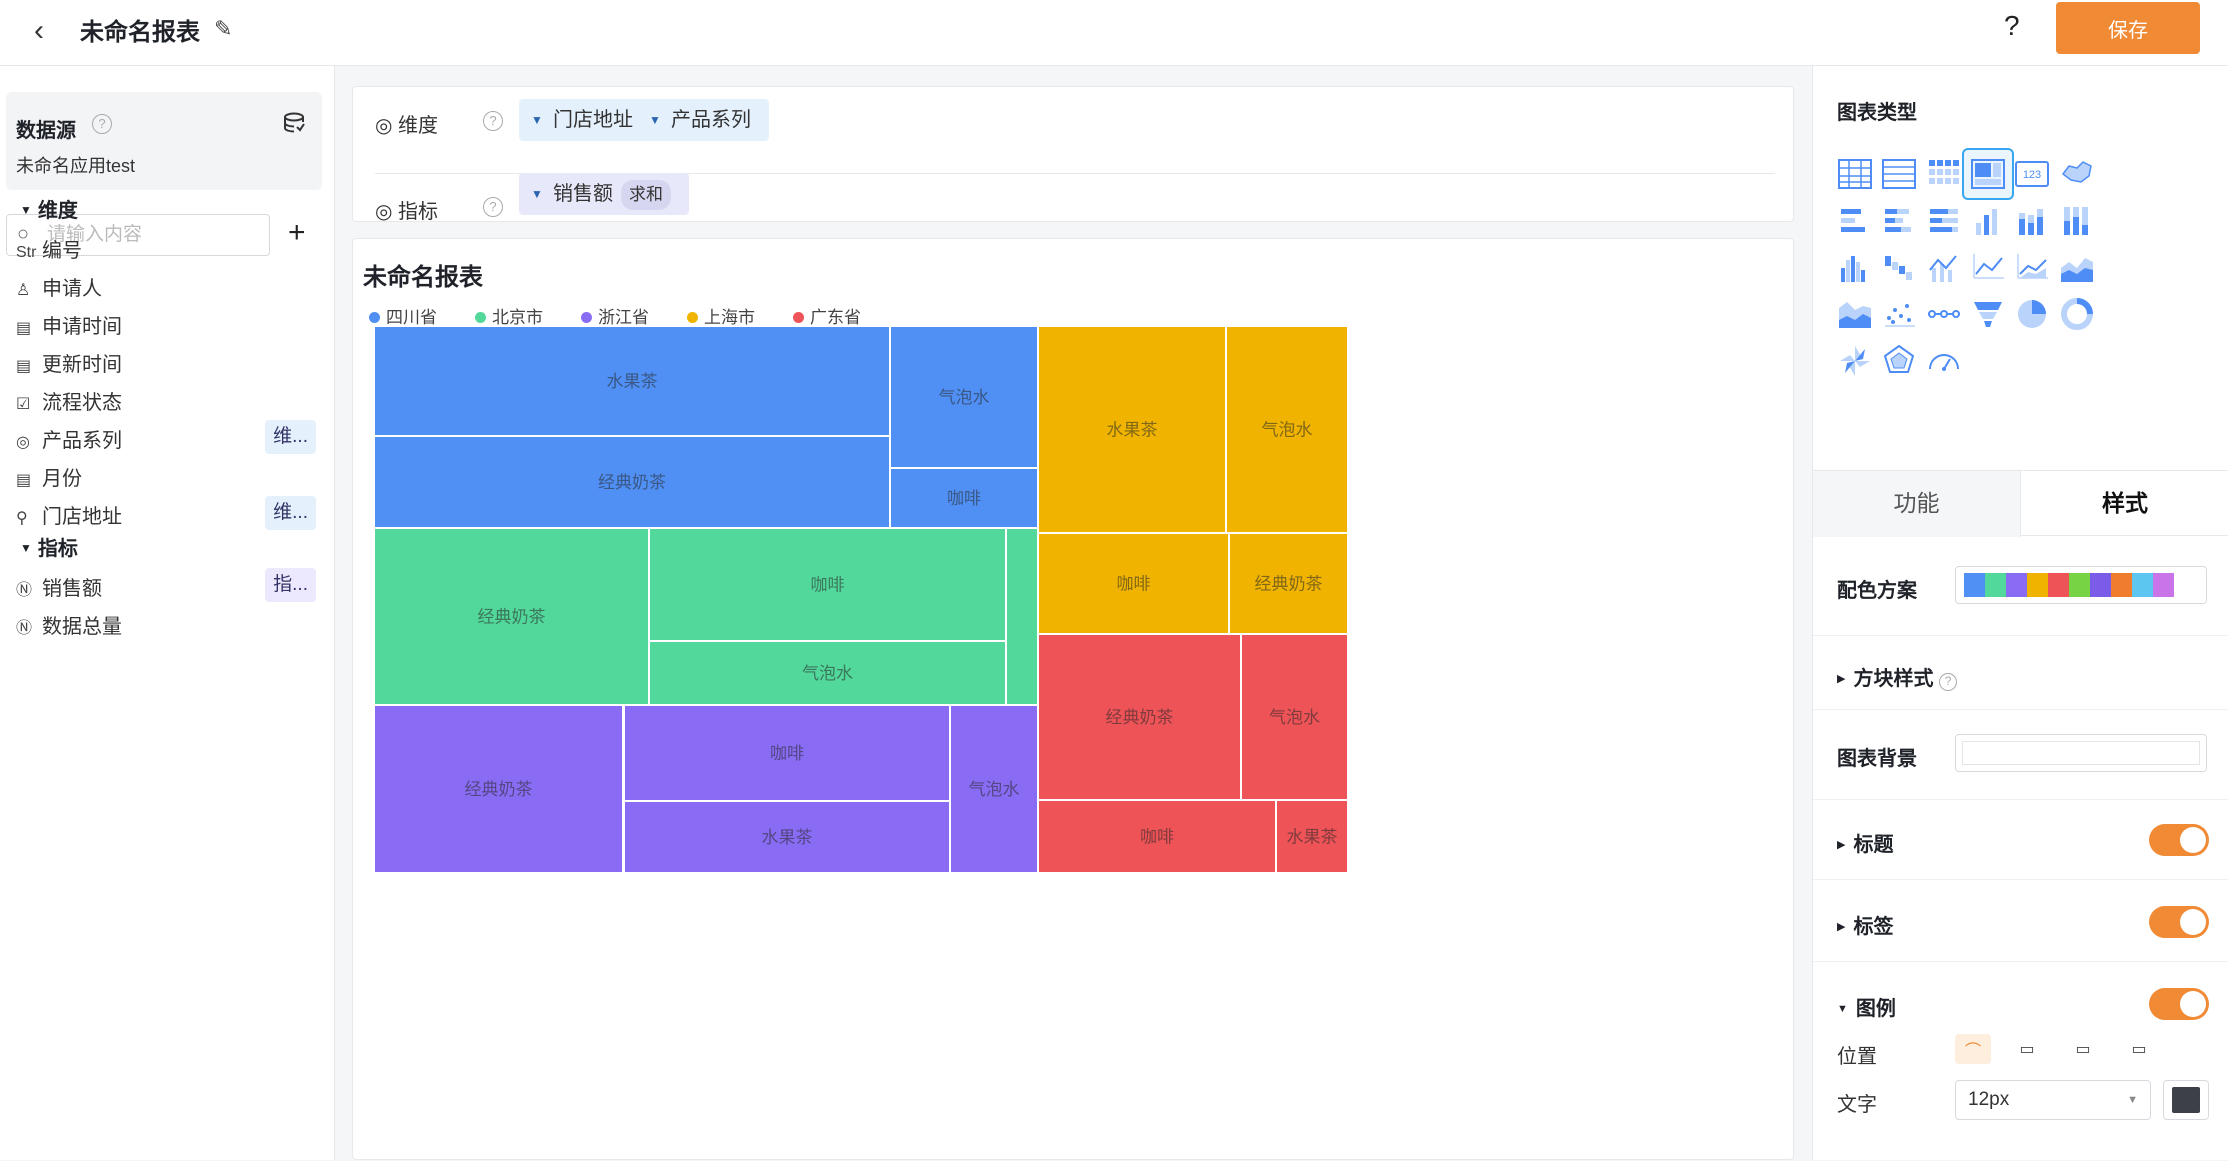  I want to click on field-config-panel: ◎ 维度 ? ▼ 门店地址 ▼ 产品系列 ◎ 指标 ? ▼ 销售额 求和, so click(1073, 154).